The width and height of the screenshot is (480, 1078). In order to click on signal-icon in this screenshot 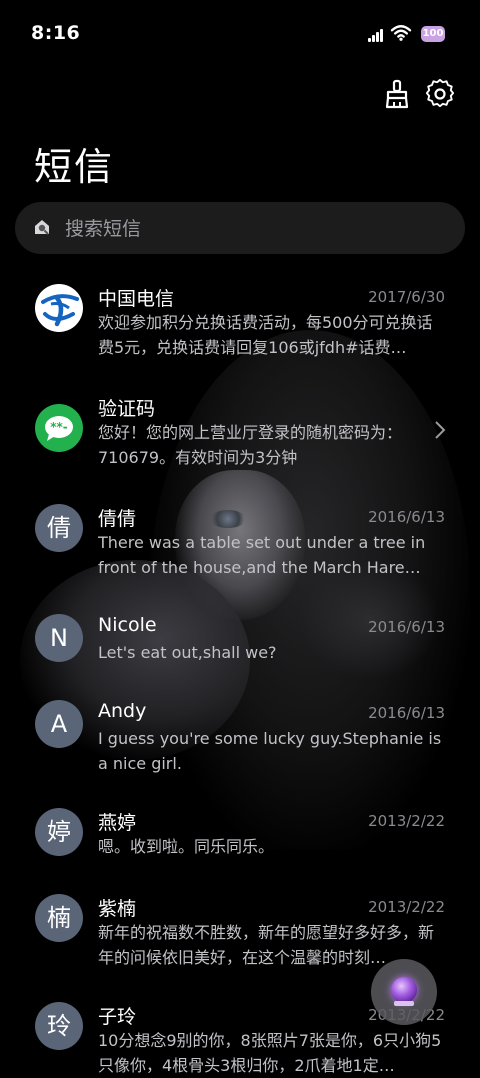, I will do `click(377, 35)`.